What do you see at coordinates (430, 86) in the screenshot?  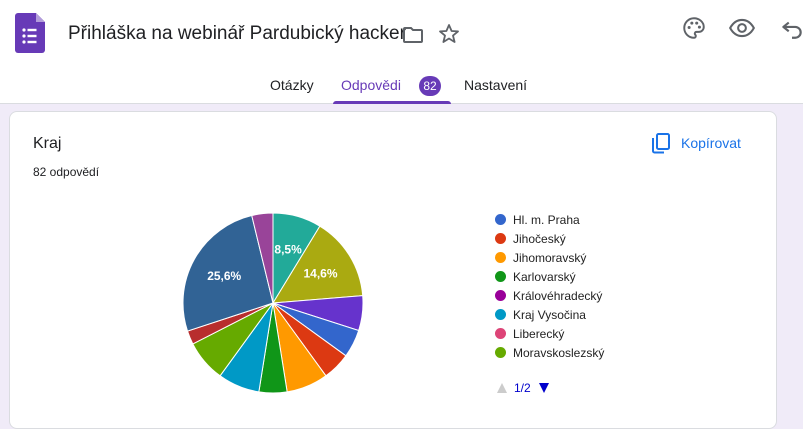 I see `responses-count-badge: 82` at bounding box center [430, 86].